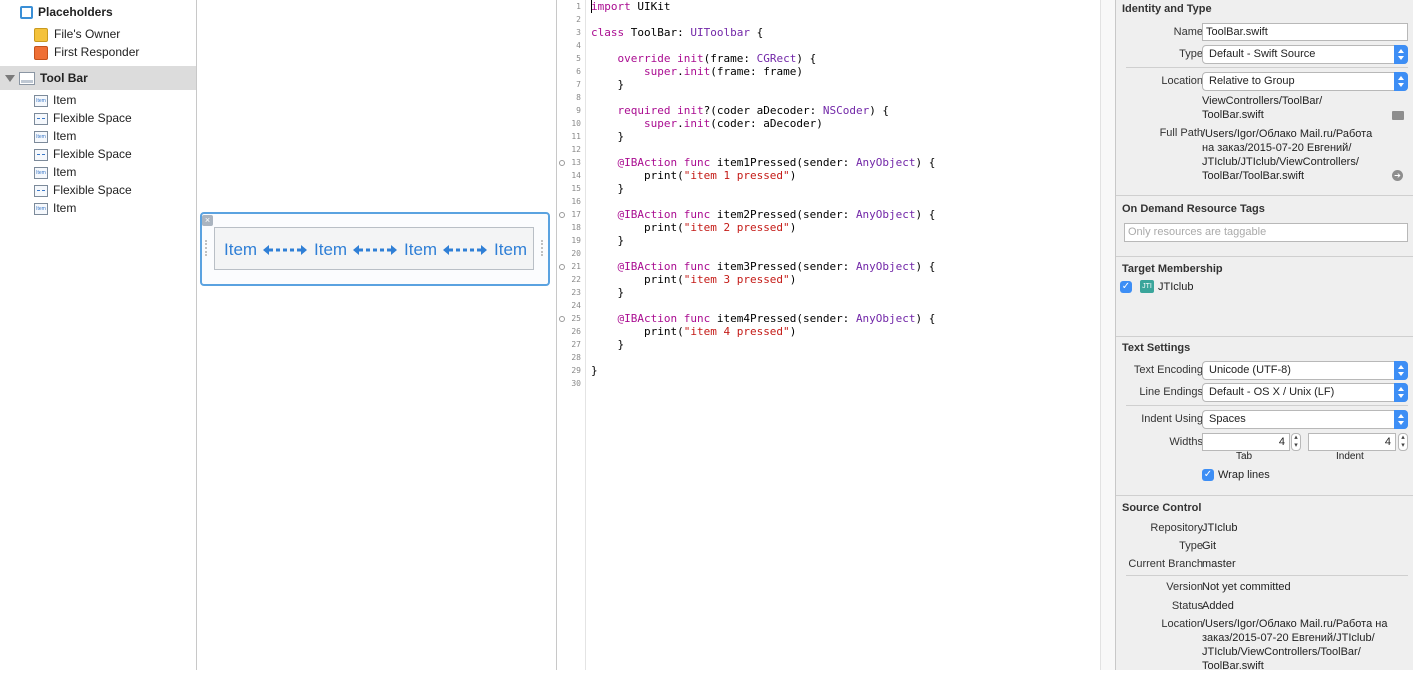 The image size is (1413, 673). What do you see at coordinates (1246, 442) in the screenshot?
I see `tab-width-field: 4` at bounding box center [1246, 442].